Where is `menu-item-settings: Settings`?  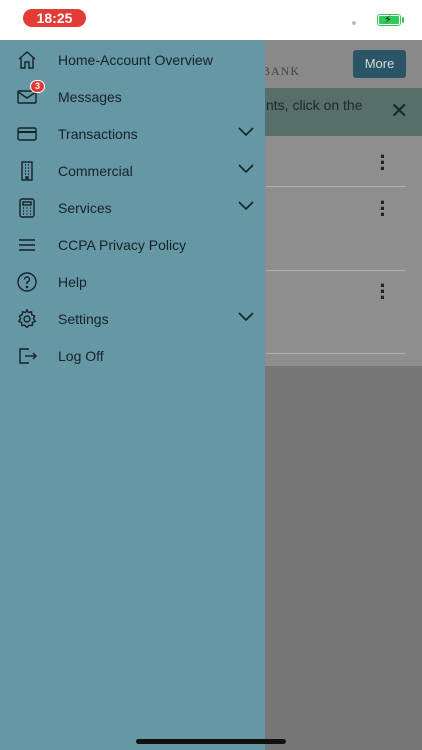 menu-item-settings: Settings is located at coordinates (132, 318).